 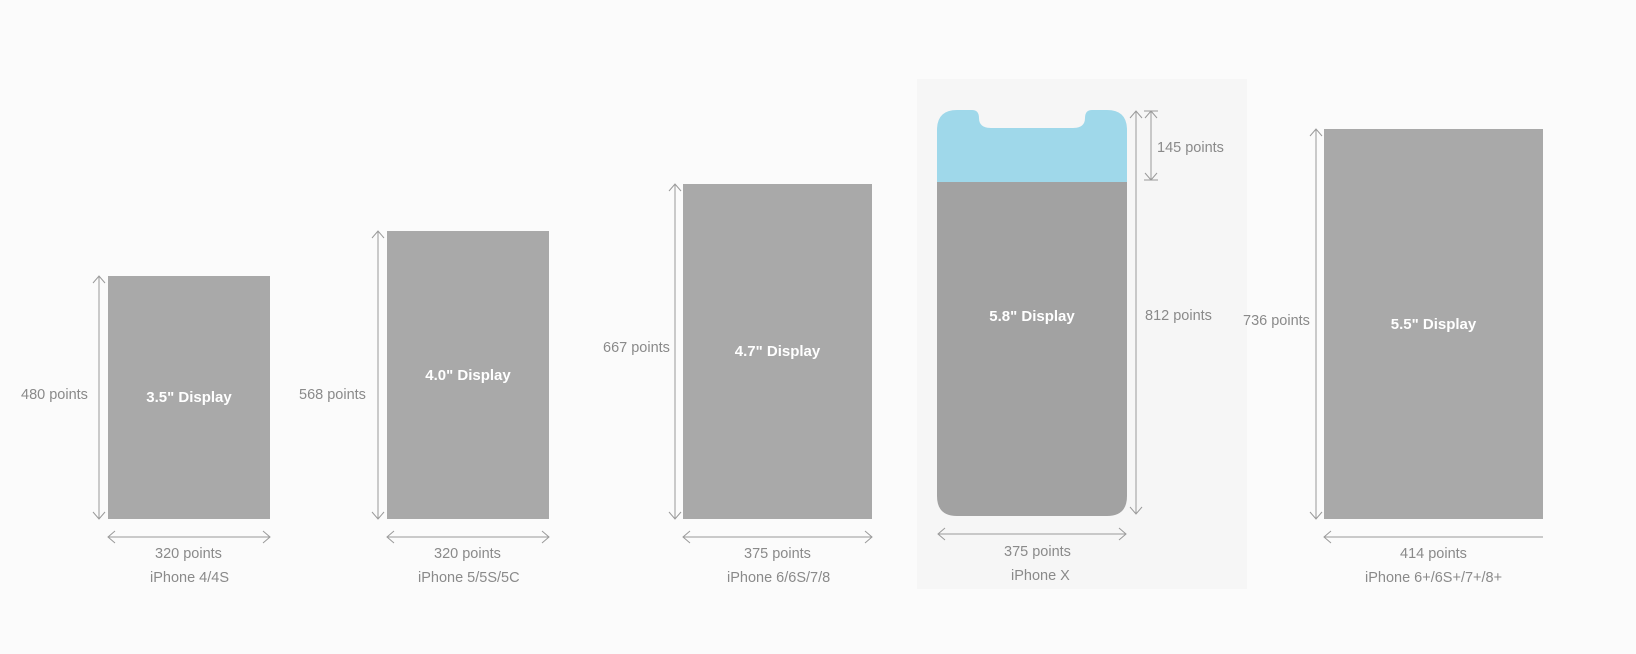 I want to click on model-label: iPhone 6+/6S+/7+/8+, so click(x=1434, y=578).